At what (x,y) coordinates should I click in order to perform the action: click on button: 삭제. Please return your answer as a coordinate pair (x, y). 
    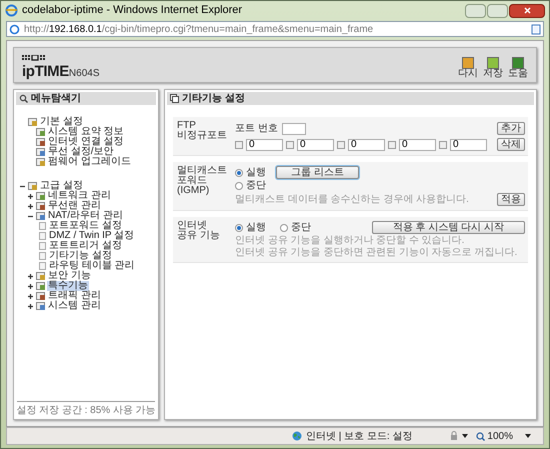
    Looking at the image, I should click on (511, 144).